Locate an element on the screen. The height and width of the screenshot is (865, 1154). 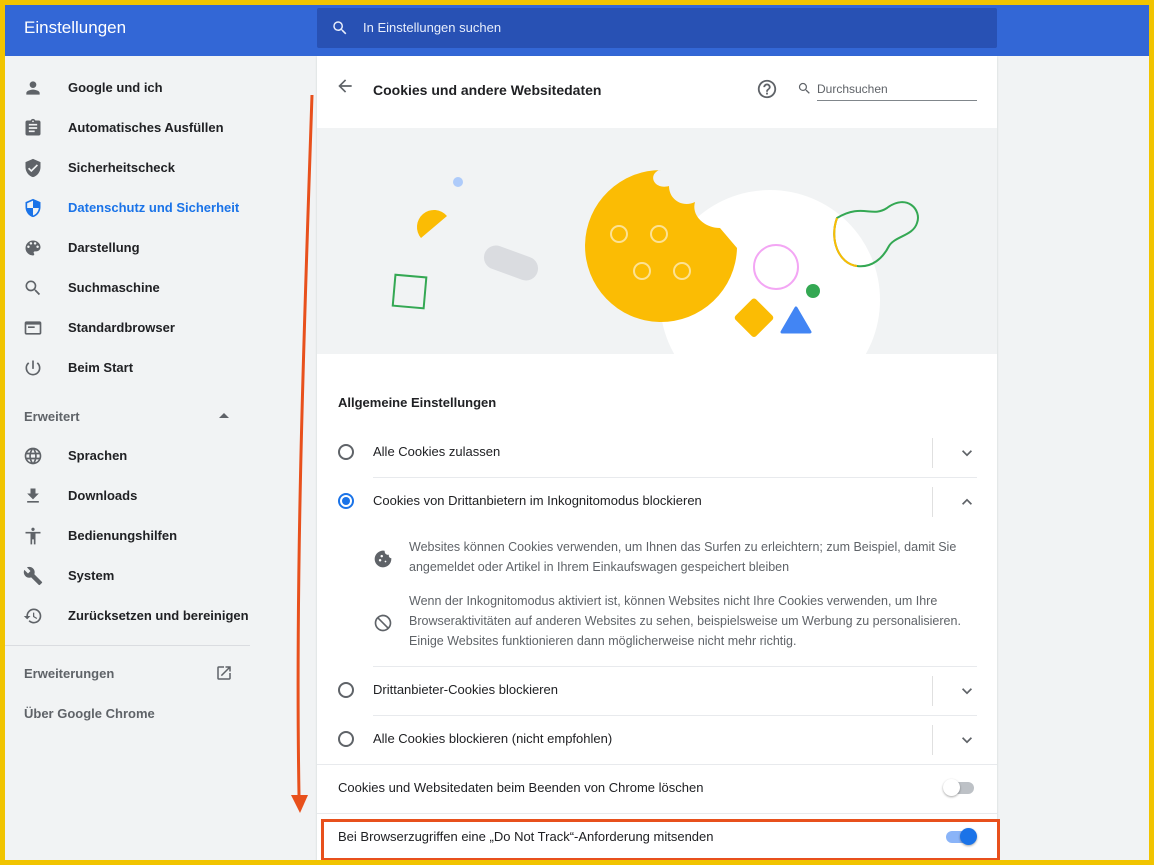
sidebar-item-reset: Zurücksetzen und bereinigen is located at coordinates (127, 616).